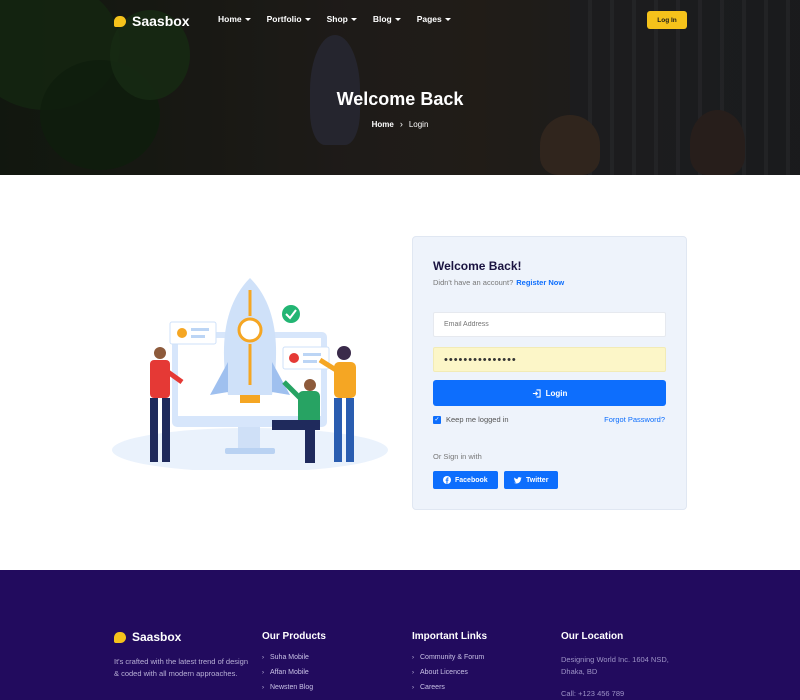 The height and width of the screenshot is (700, 800). What do you see at coordinates (549, 359) in the screenshot?
I see `password-field` at bounding box center [549, 359].